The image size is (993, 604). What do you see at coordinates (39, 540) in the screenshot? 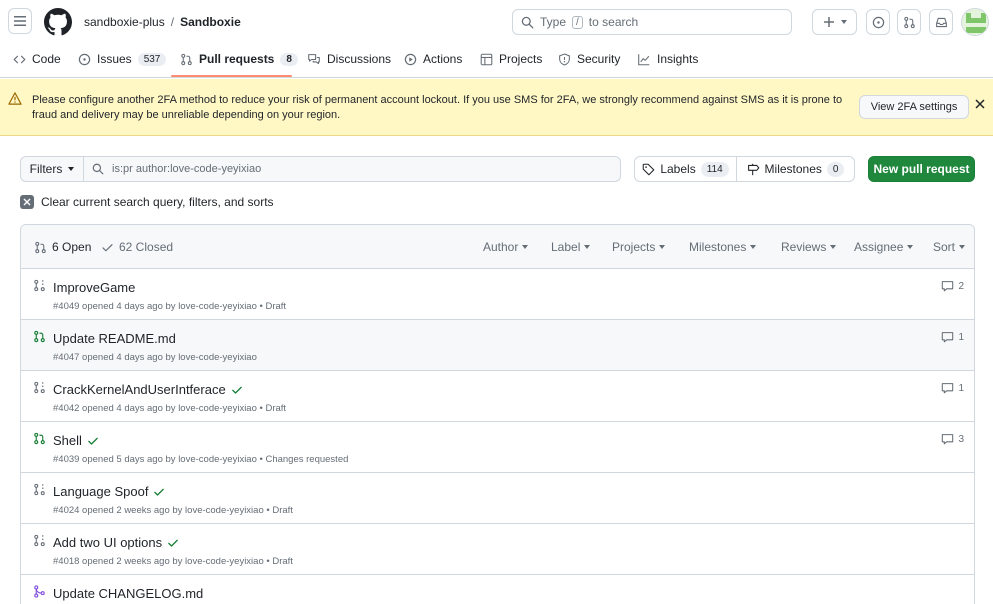
I see `draft-pull-request-icon` at bounding box center [39, 540].